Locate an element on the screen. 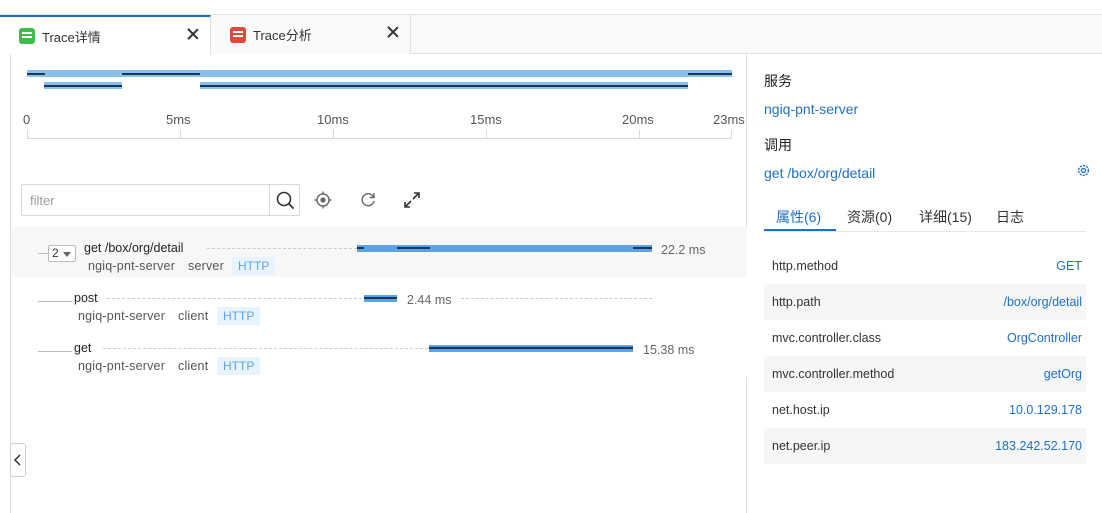  tick-label: 20ms is located at coordinates (638, 119).